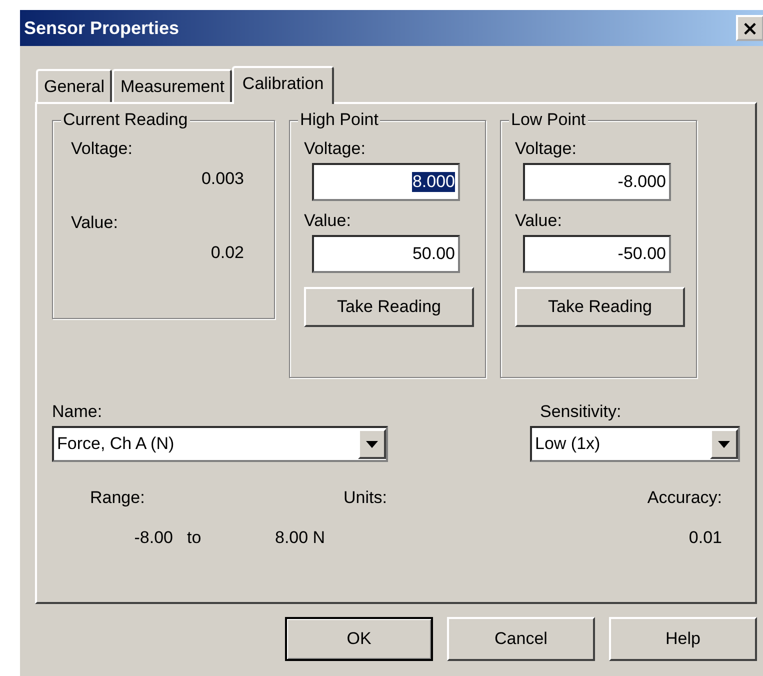 The width and height of the screenshot is (763, 676). Describe the element at coordinates (74, 85) in the screenshot. I see `tab: General` at that location.